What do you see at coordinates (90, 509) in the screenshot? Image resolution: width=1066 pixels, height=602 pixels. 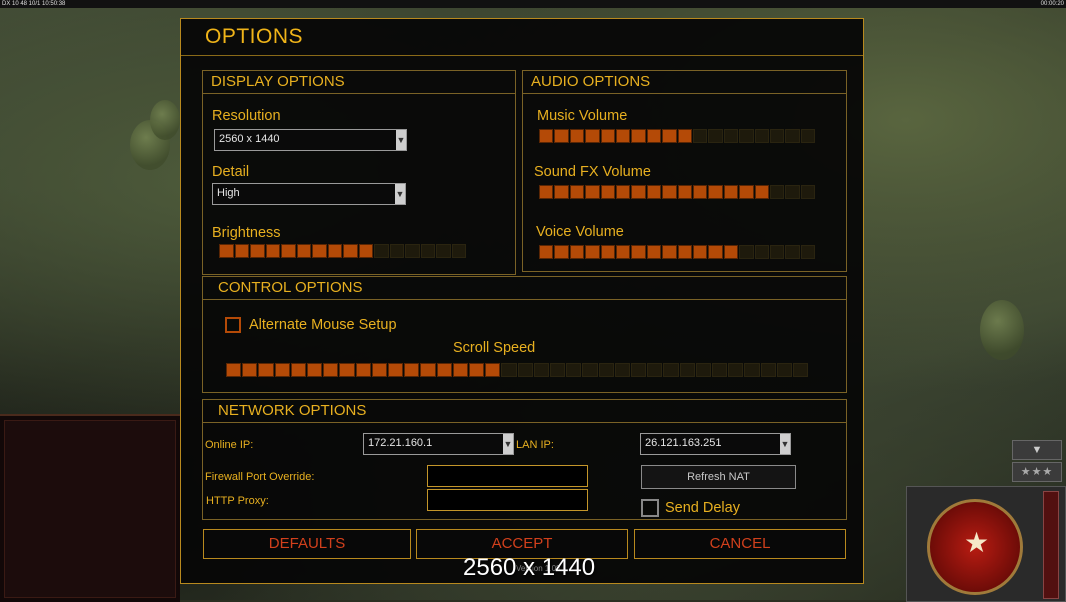 I see `minimap` at bounding box center [90, 509].